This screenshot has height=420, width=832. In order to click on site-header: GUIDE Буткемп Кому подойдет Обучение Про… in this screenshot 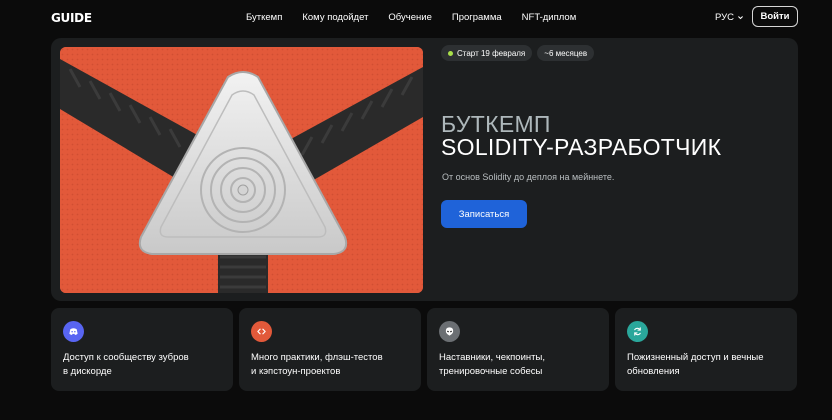, I will do `click(416, 18)`.